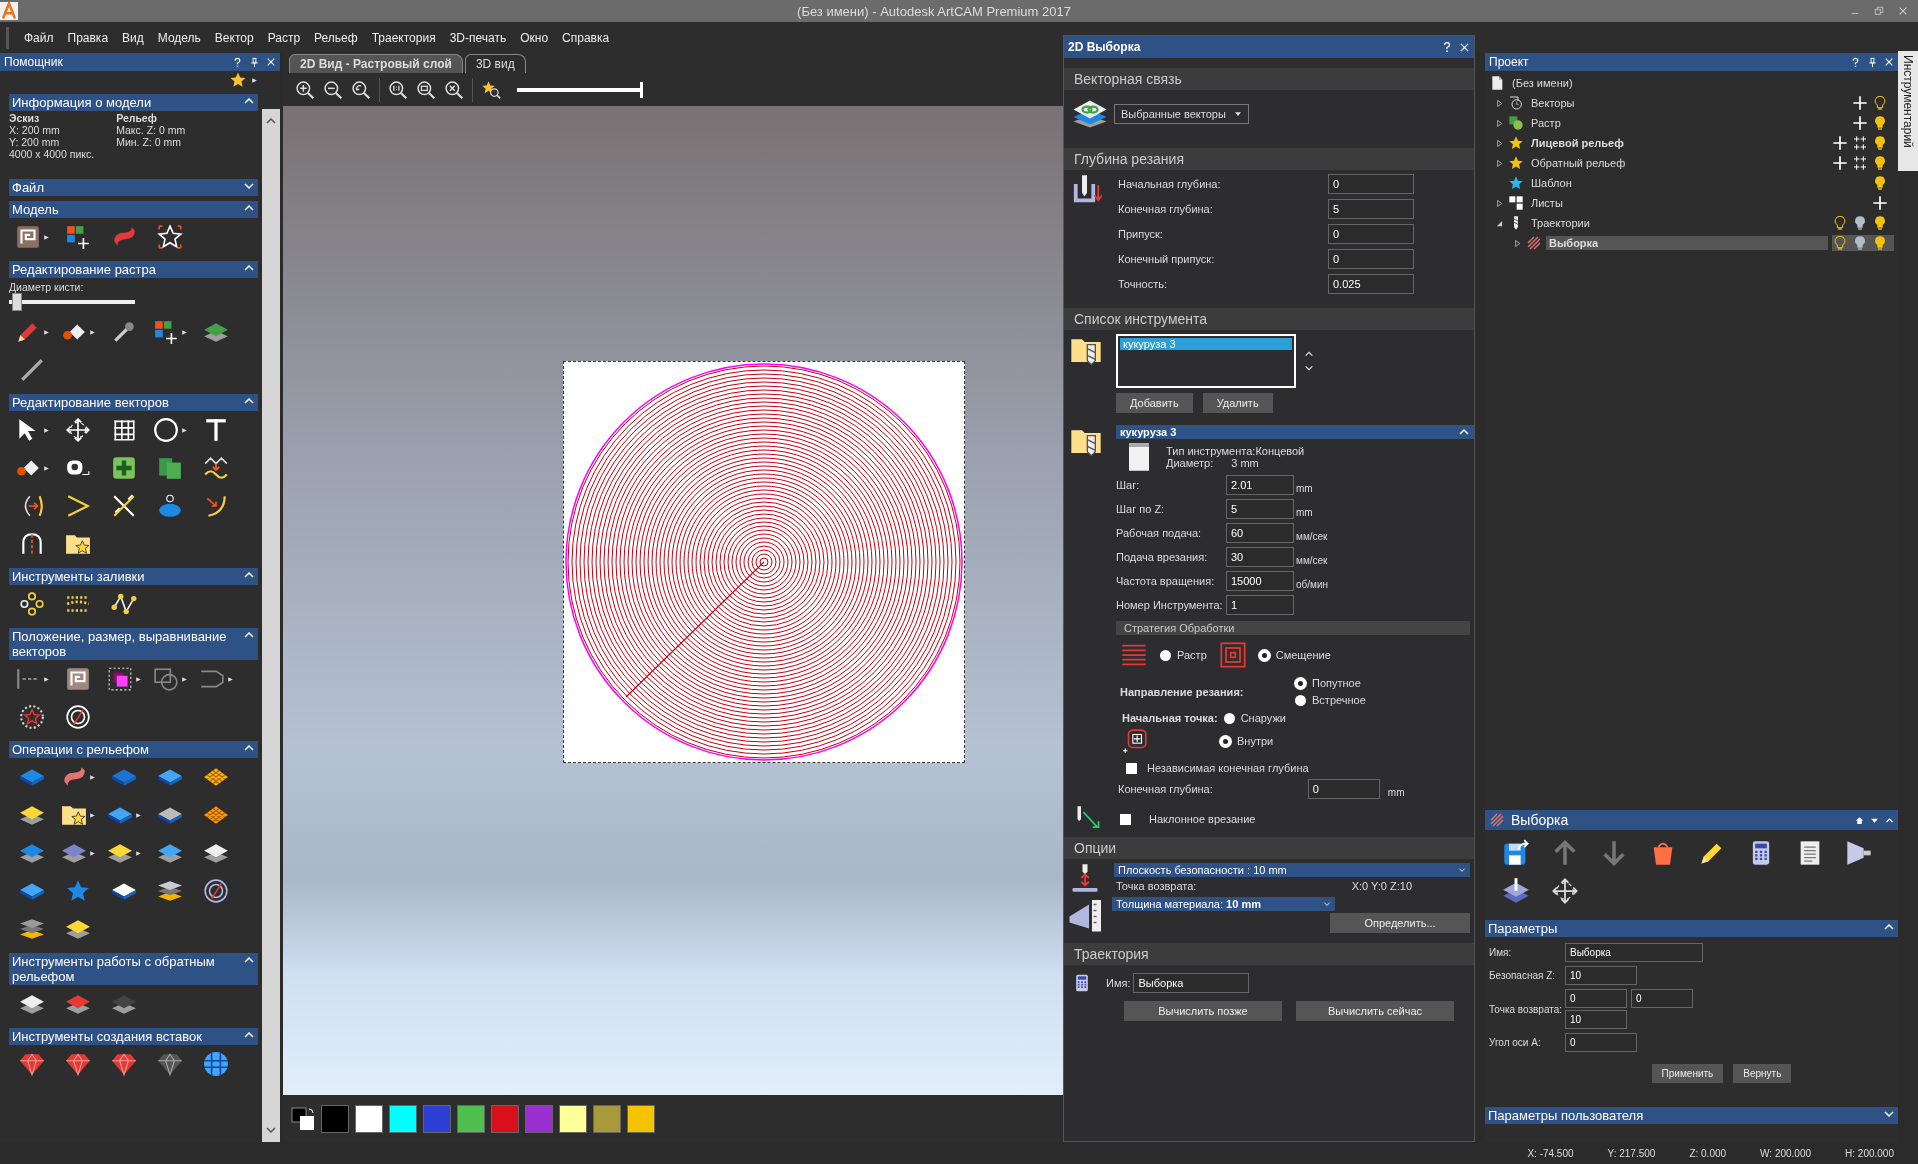  Describe the element at coordinates (78, 679) in the screenshot. I see `spiral-square-icon` at that location.